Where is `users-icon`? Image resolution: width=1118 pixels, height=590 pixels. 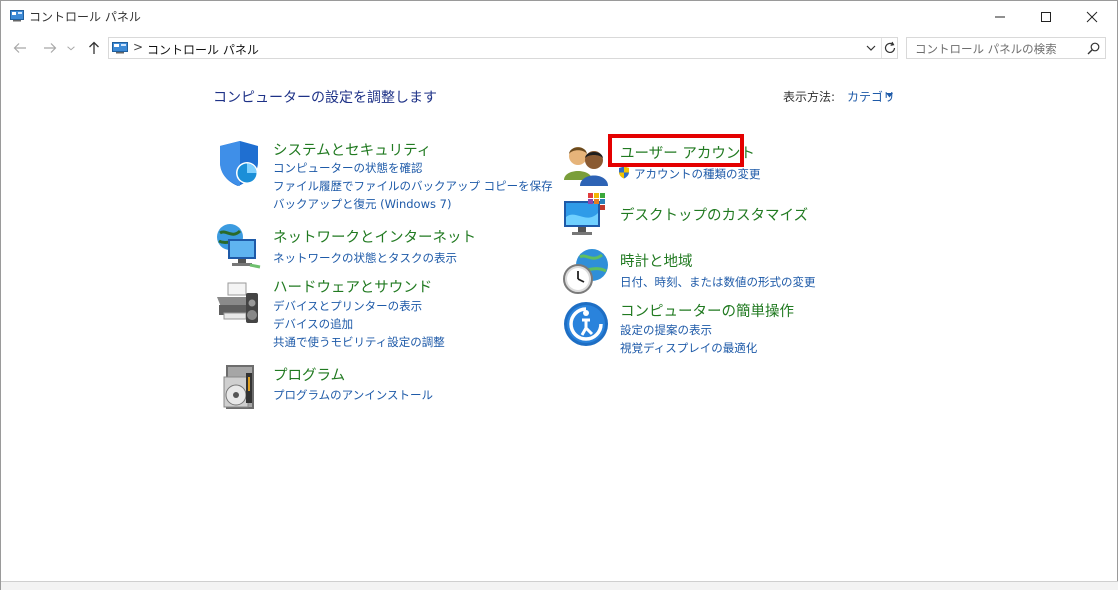
users-icon is located at coordinates (586, 164).